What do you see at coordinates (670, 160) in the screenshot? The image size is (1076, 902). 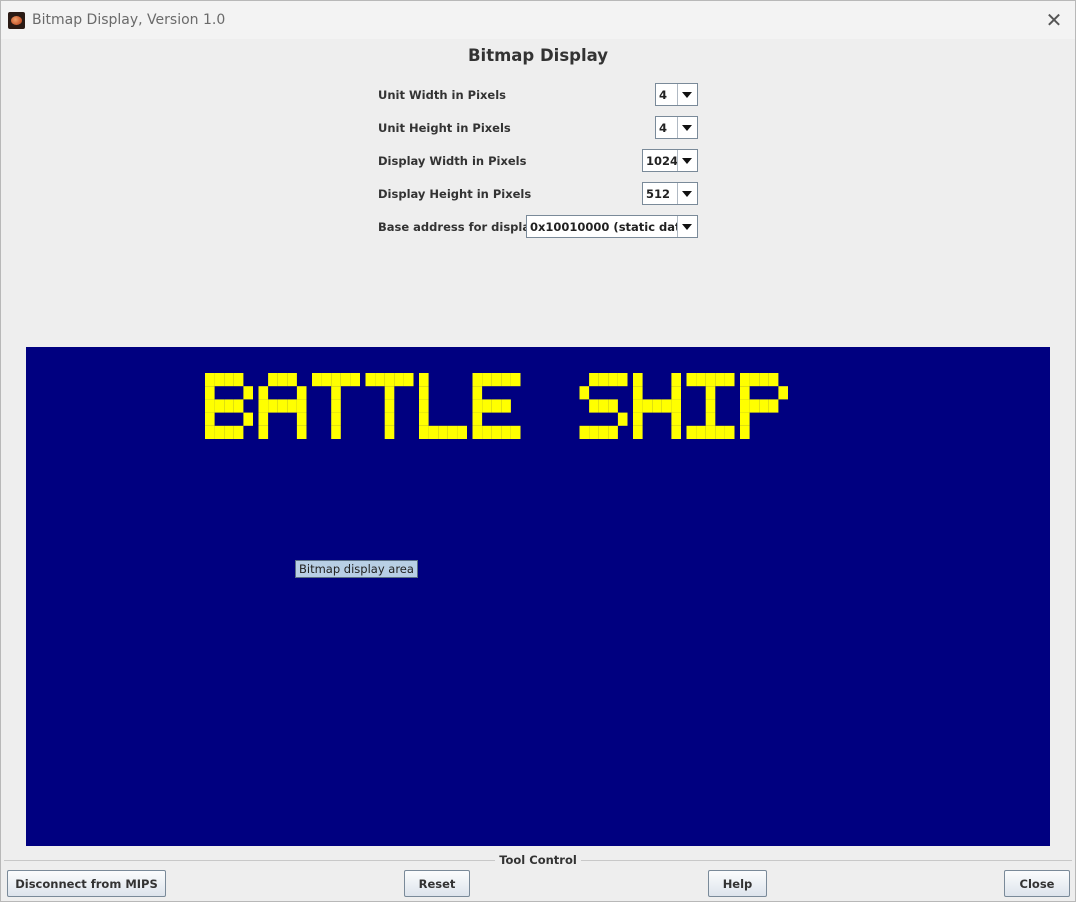 I see `display-width-select: 1024` at bounding box center [670, 160].